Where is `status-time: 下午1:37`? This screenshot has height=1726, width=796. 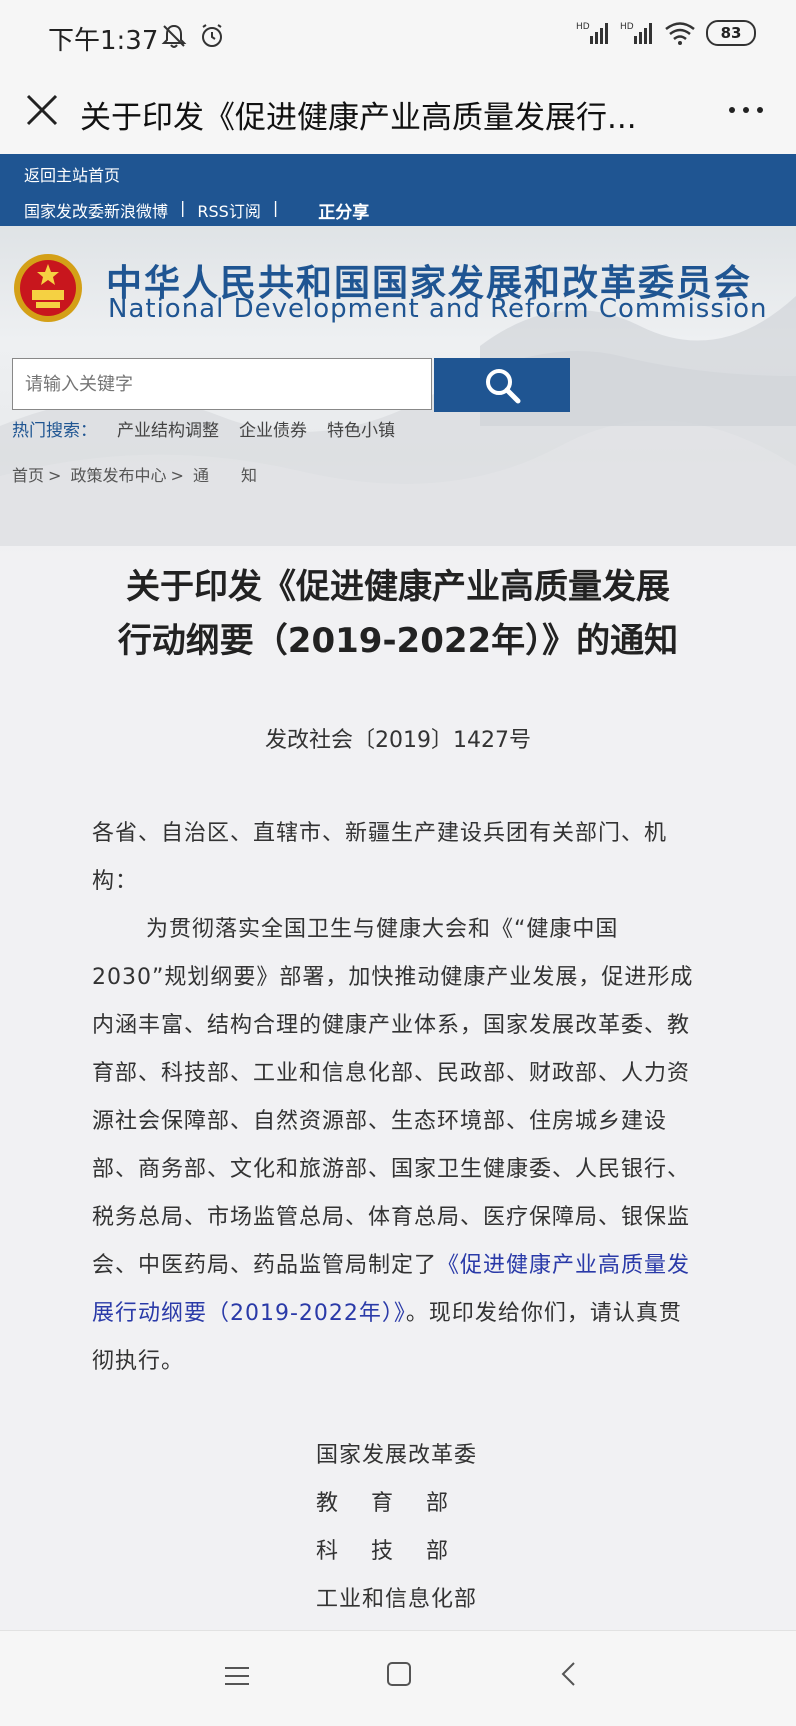 status-time: 下午1:37 is located at coordinates (103, 41).